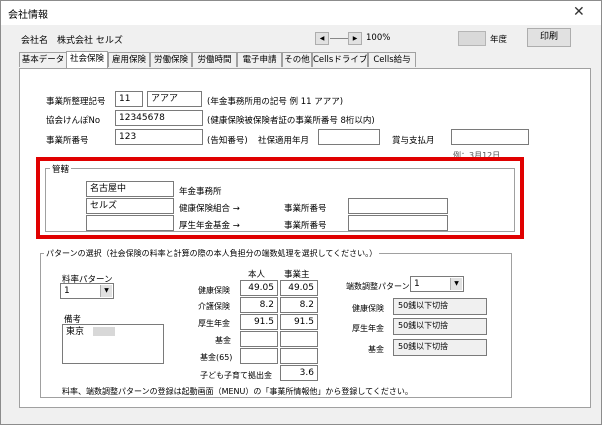 This screenshot has width=602, height=425. What do you see at coordinates (376, 349) in the screenshot?
I see `round-row-label: 基金` at bounding box center [376, 349].